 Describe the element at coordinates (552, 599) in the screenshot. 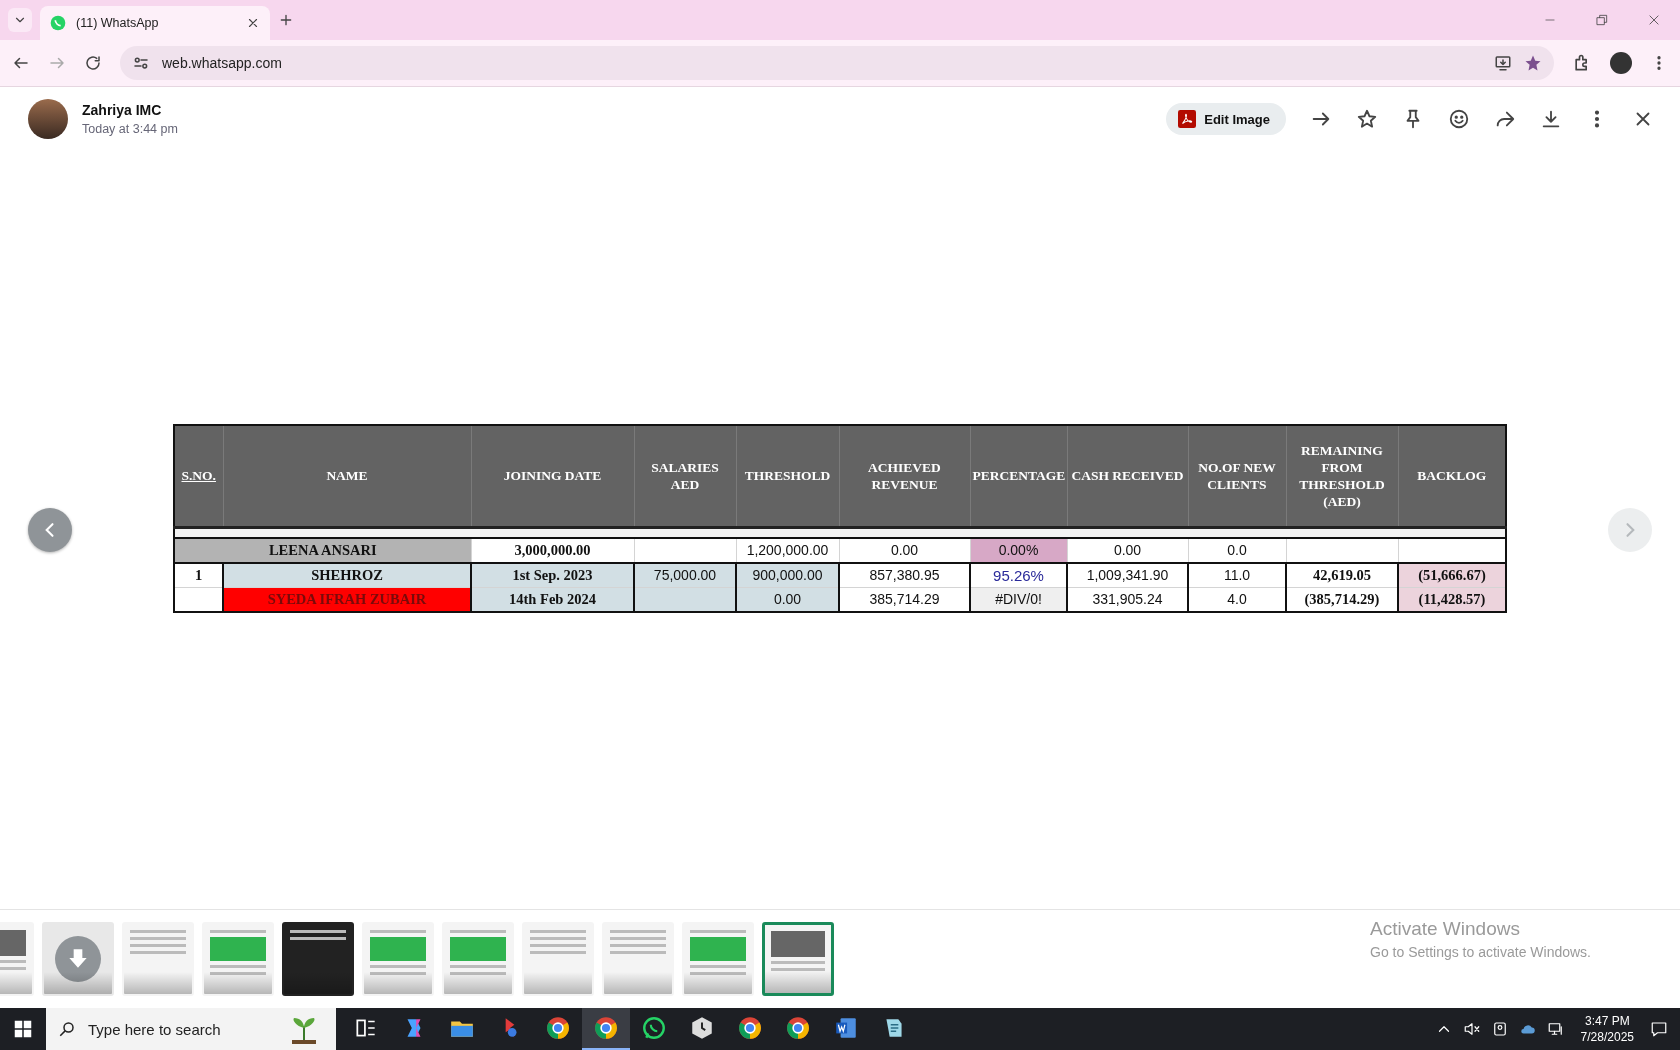

I see `table-cell: 14th Feb 2024` at that location.